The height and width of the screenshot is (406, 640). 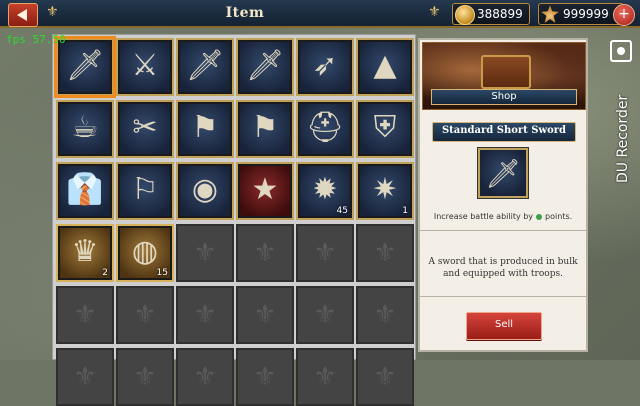 I want to click on item-name-banner: Standard Short Sword, so click(x=504, y=132).